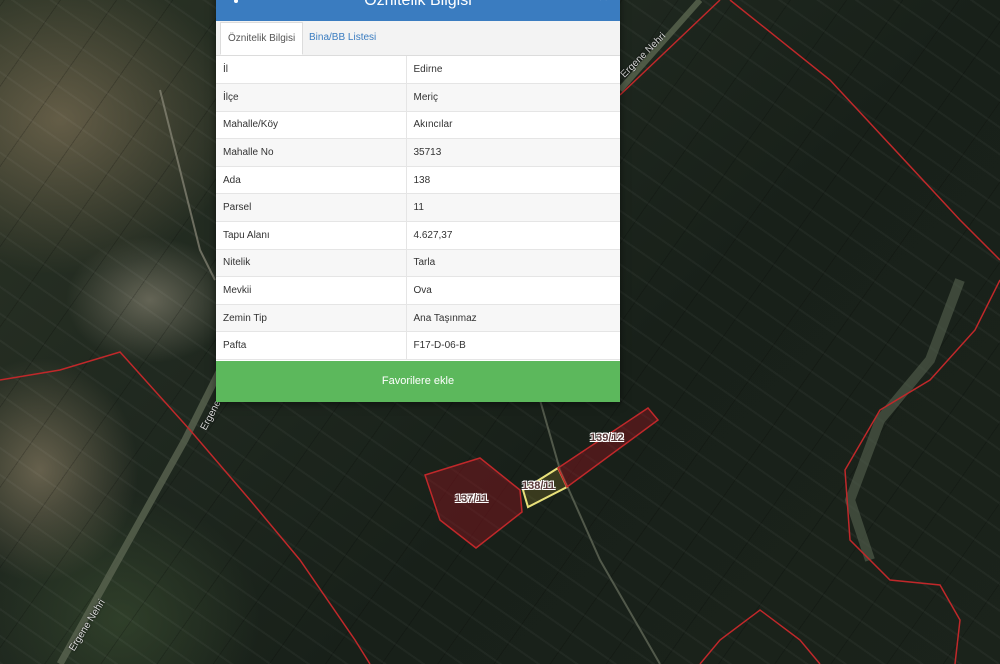 The height and width of the screenshot is (664, 1000). I want to click on attribute-key: Tapu Alanı, so click(311, 235).